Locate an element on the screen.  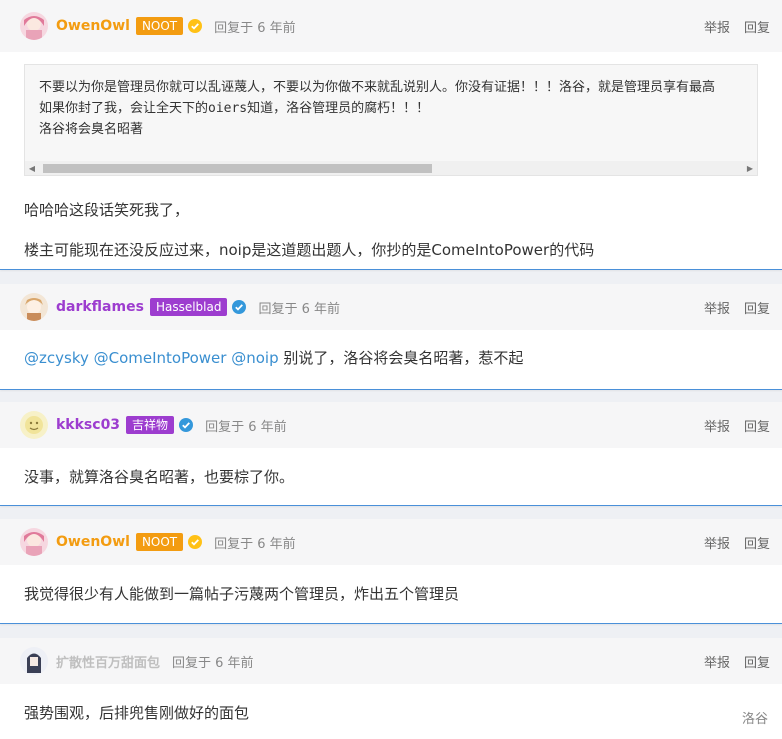
horizontal-scrollbar: ◀ ▶ is located at coordinates (391, 168).